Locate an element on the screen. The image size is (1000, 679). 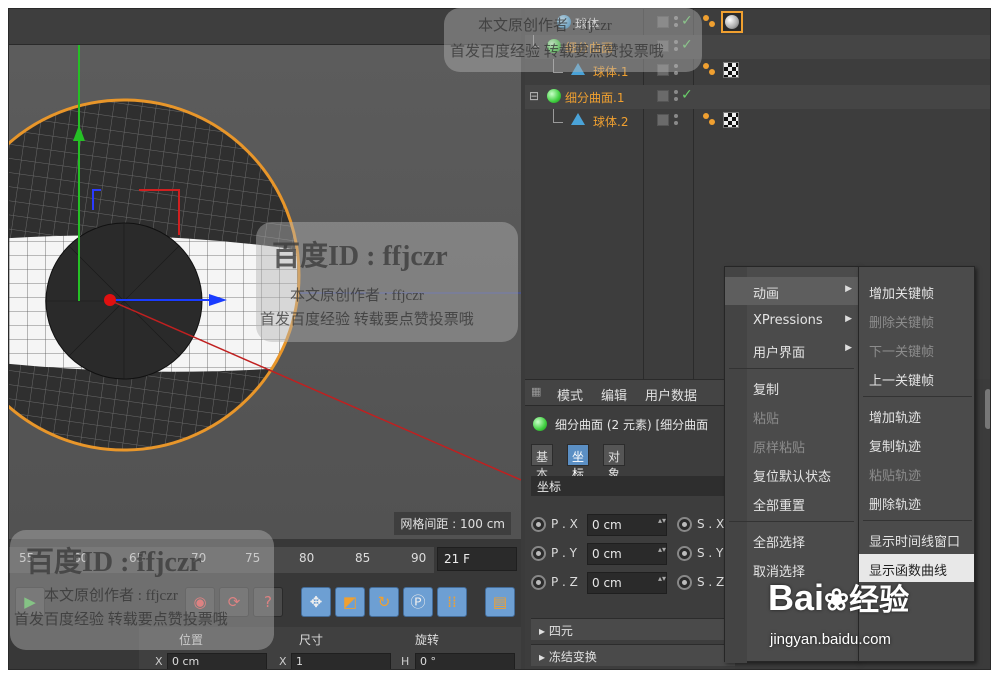
tree-branch is located at coordinates (558, 116).